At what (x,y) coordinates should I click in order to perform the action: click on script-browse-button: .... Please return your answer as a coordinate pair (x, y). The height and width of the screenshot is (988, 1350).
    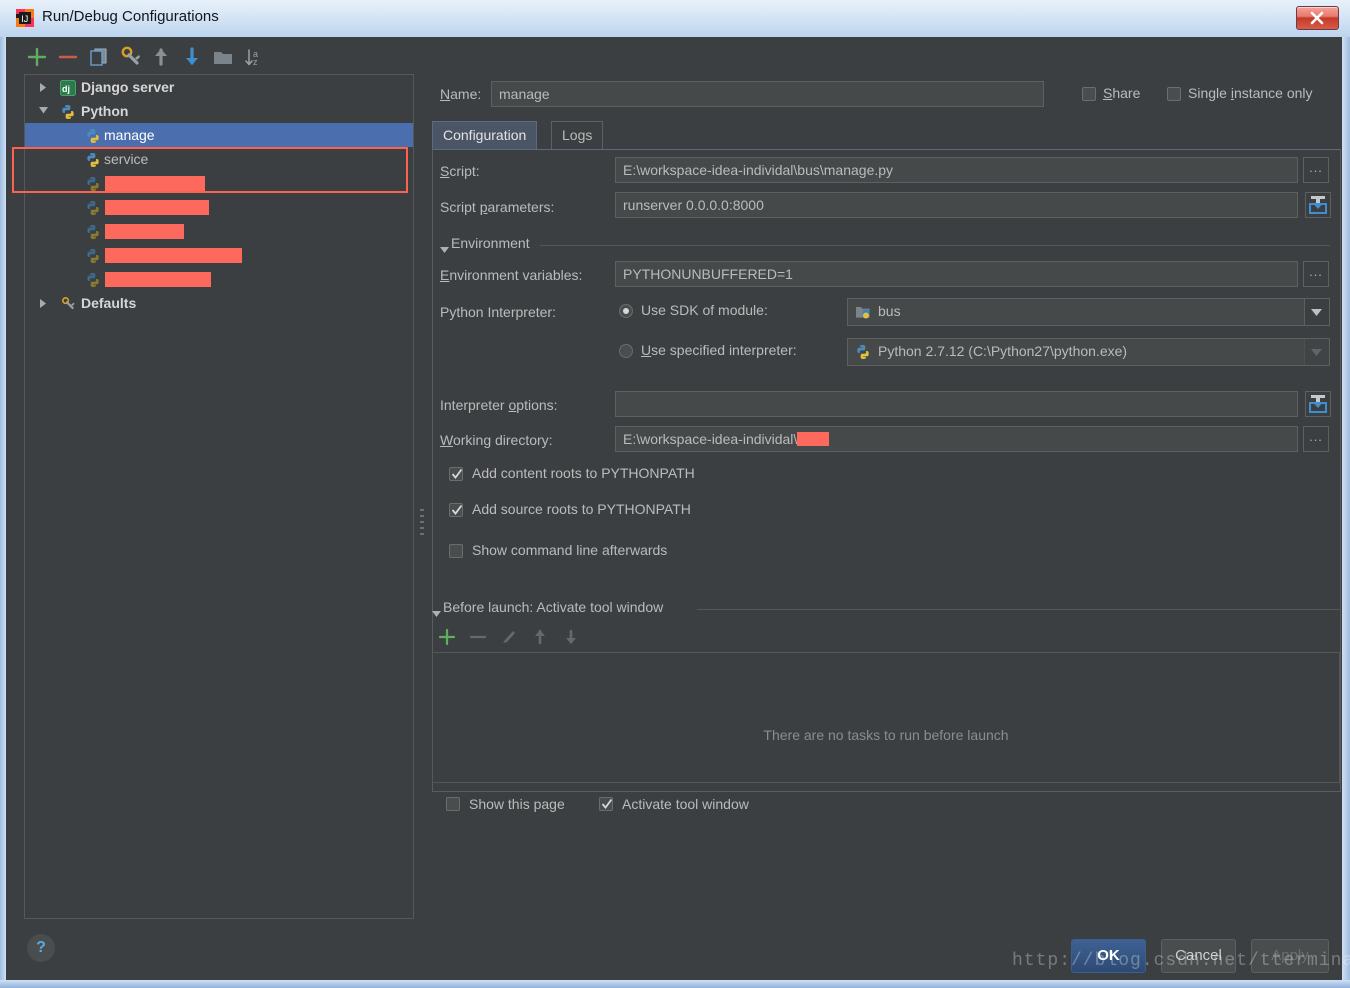
    Looking at the image, I should click on (1316, 170).